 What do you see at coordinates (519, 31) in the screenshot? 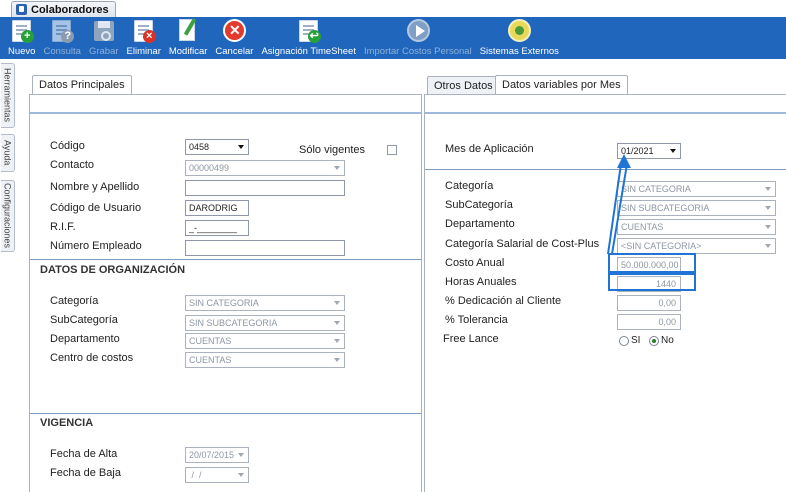
I see `external-systems-icon` at bounding box center [519, 31].